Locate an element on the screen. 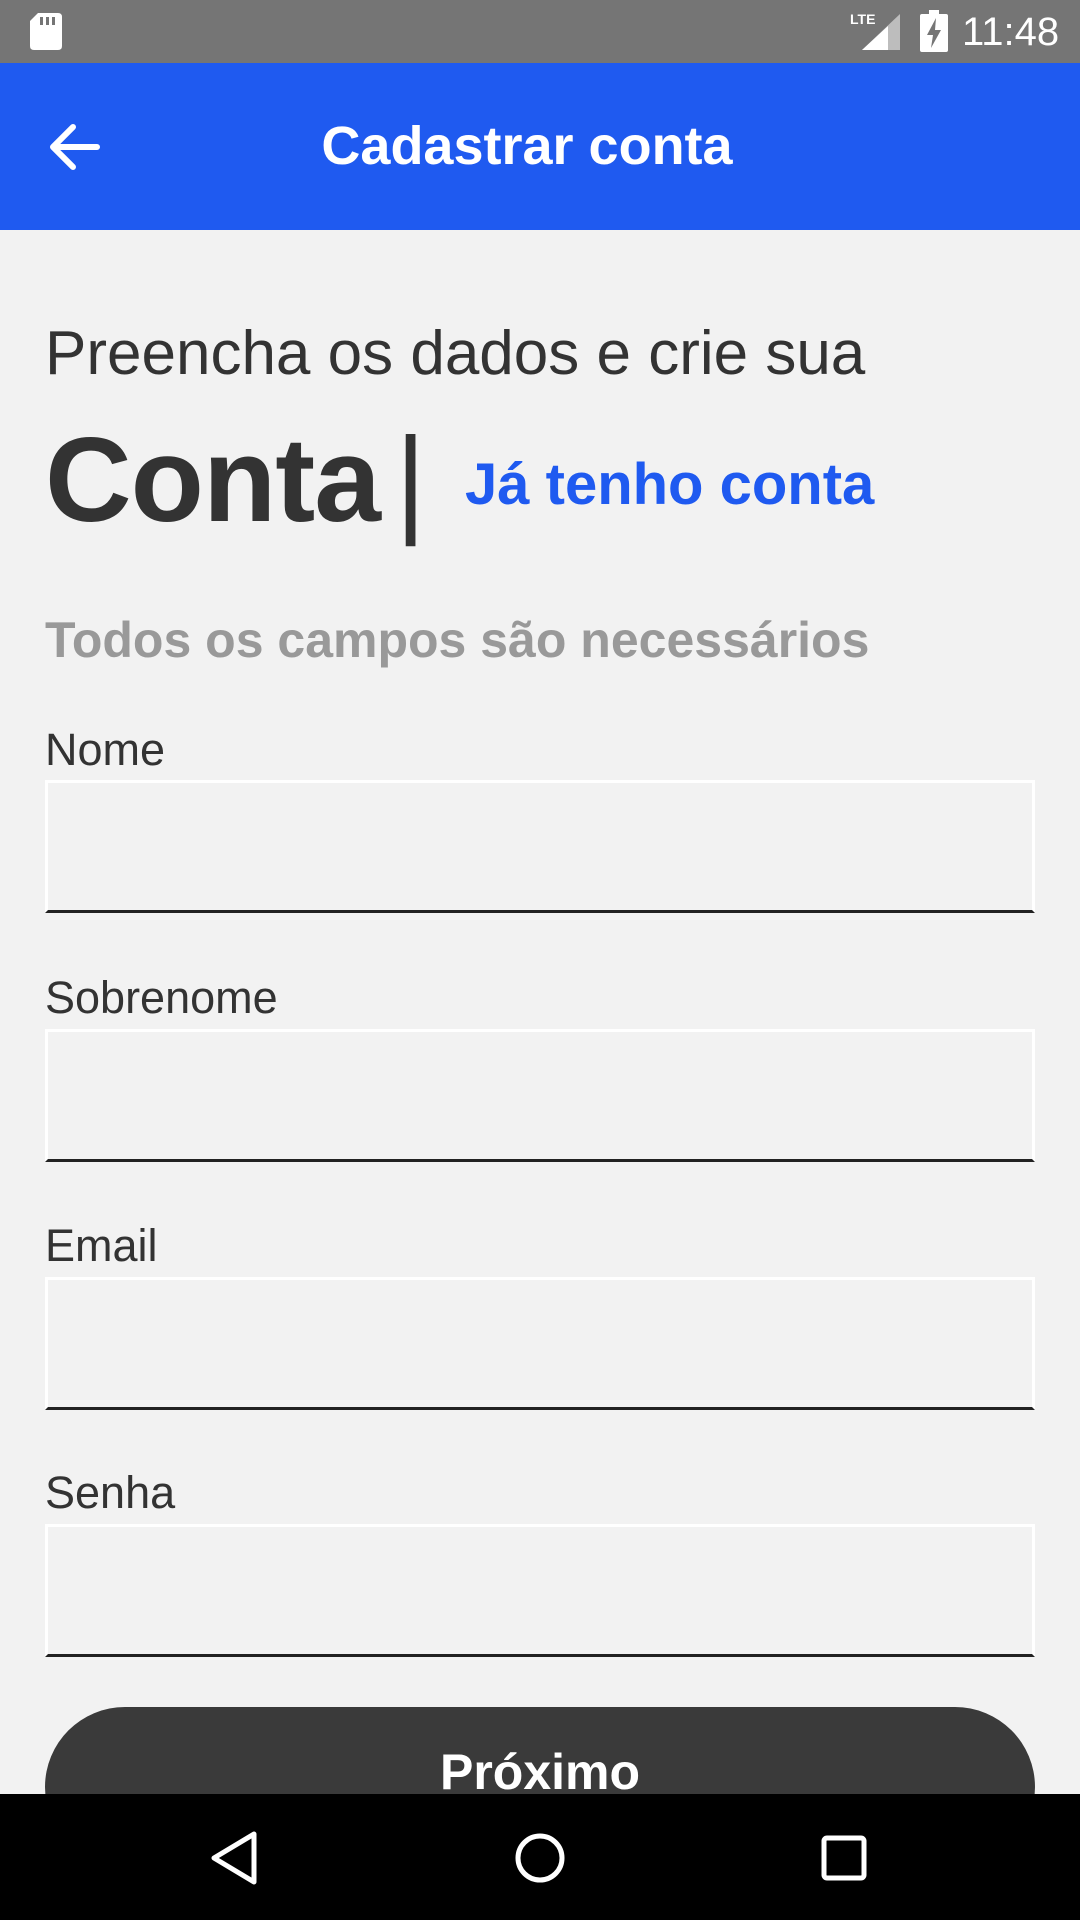 The image size is (1080, 1920). app-bar-title: Cadastrar conta is located at coordinates (527, 146).